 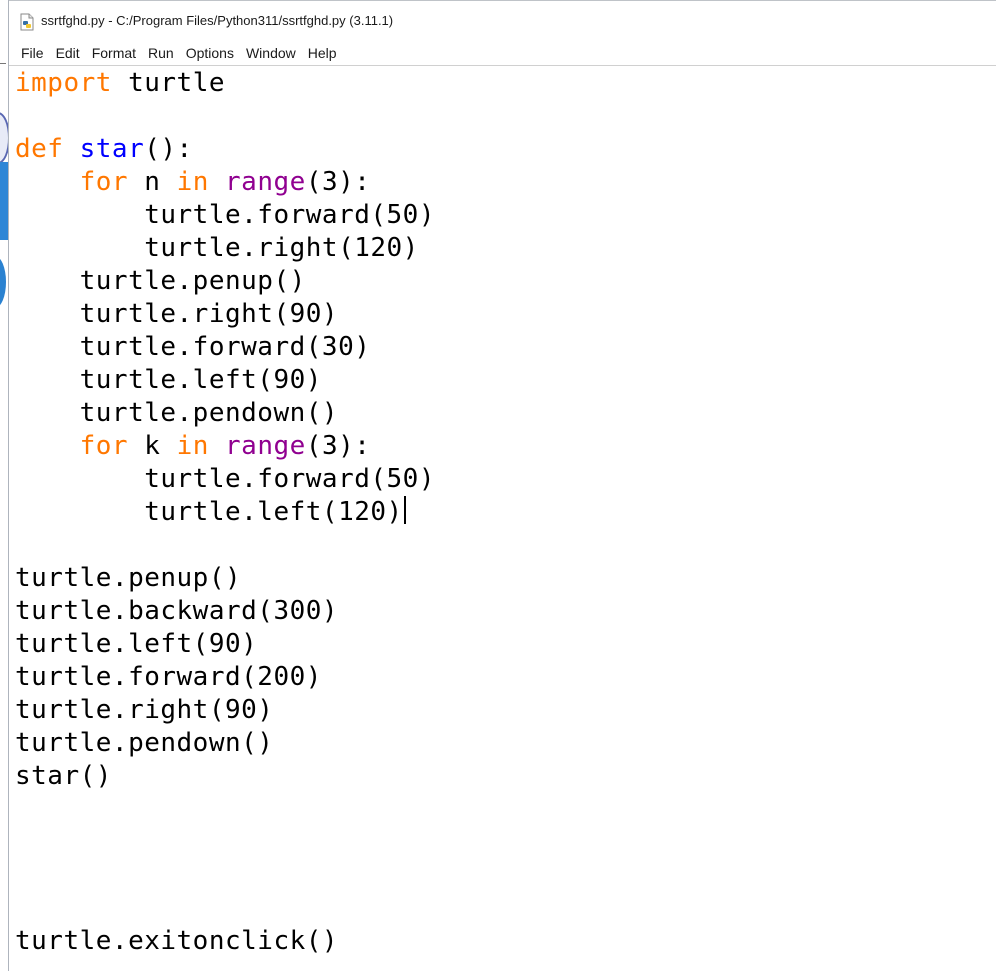 What do you see at coordinates (32, 53) in the screenshot?
I see `menu-file: File` at bounding box center [32, 53].